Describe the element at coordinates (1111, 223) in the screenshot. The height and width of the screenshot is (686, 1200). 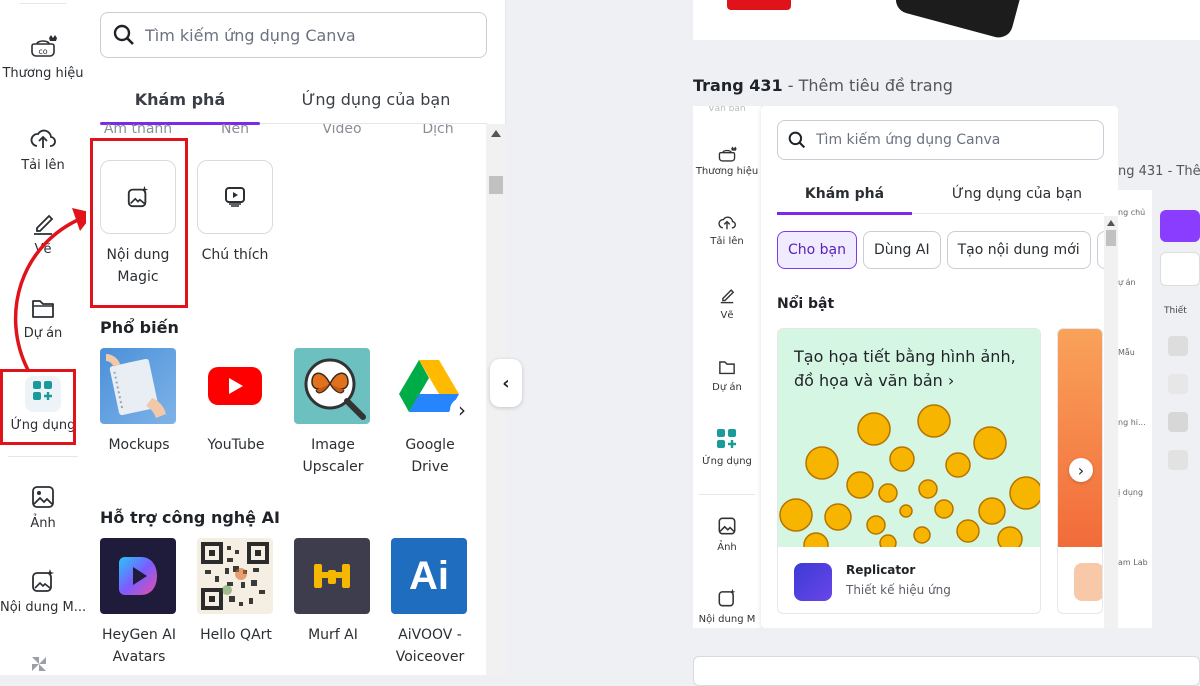
I see `mini-scroll-up-arrow` at that location.